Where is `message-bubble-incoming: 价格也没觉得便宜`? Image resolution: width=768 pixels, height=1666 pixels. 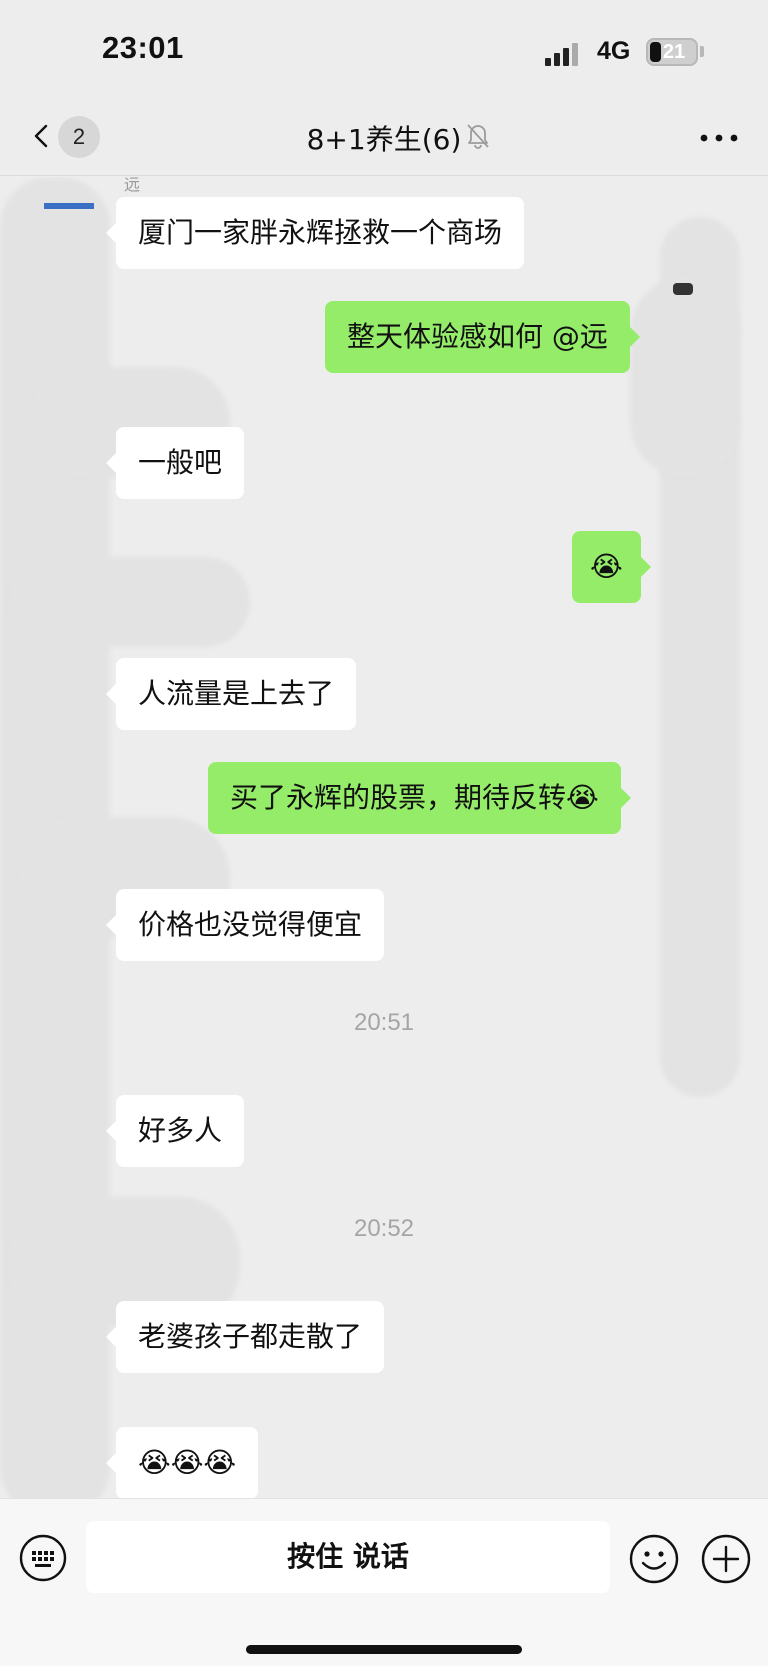
message-bubble-incoming: 价格也没觉得便宜 is located at coordinates (245, 925).